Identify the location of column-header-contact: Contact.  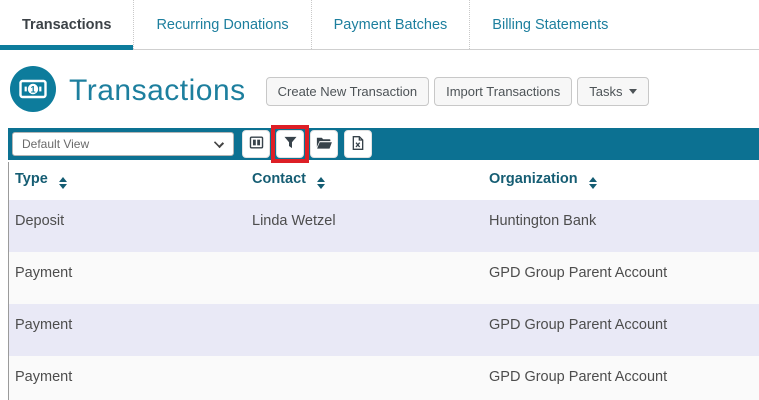
(364, 181).